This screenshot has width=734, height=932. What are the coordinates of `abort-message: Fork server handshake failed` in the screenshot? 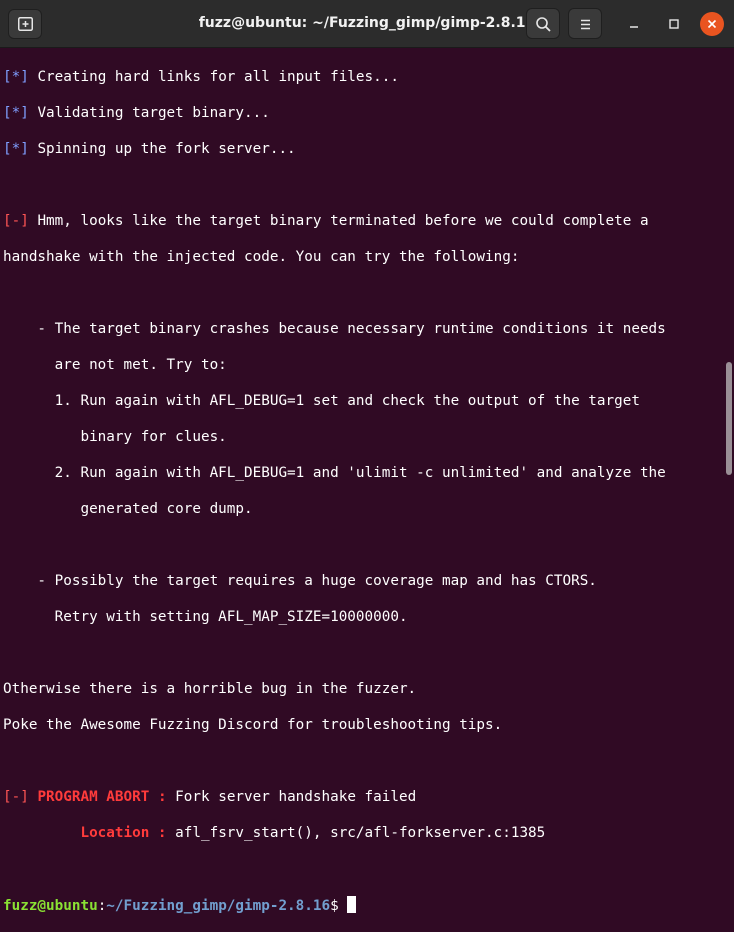 It's located at (296, 797).